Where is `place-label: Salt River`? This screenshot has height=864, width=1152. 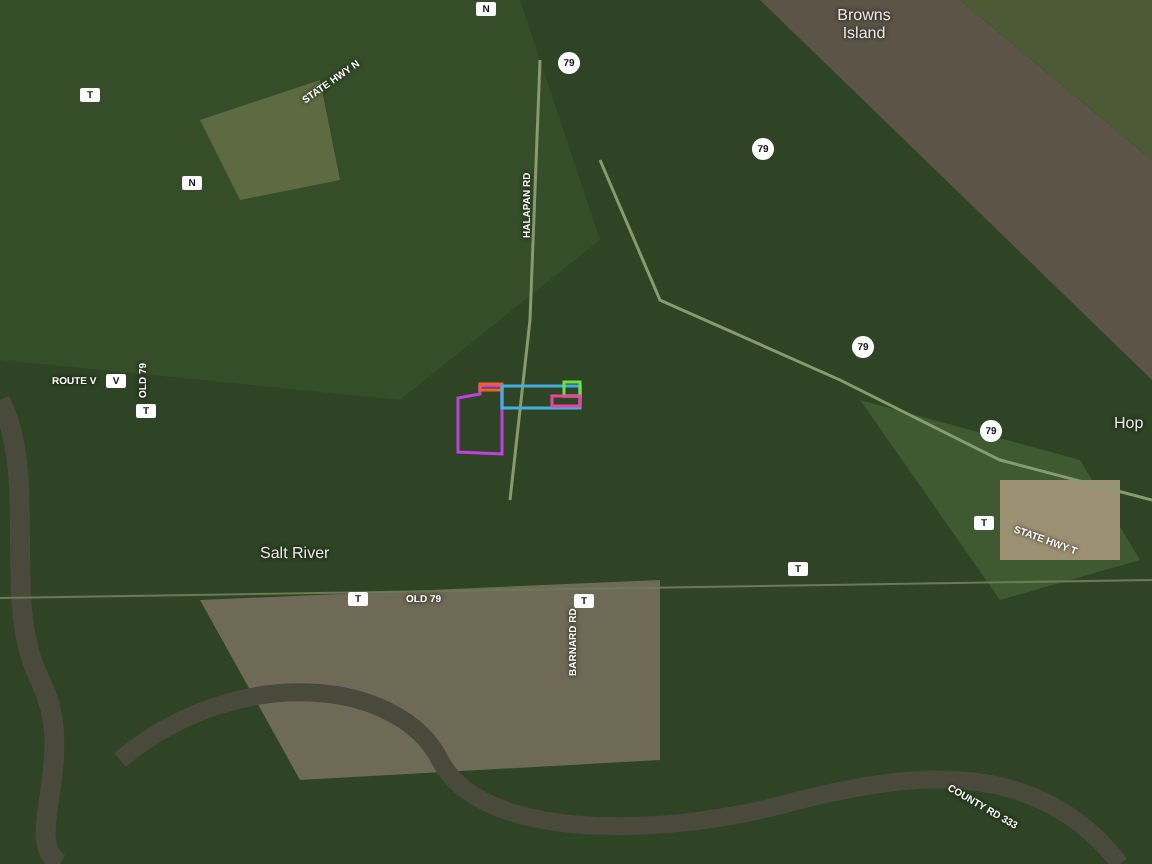 place-label: Salt River is located at coordinates (295, 555).